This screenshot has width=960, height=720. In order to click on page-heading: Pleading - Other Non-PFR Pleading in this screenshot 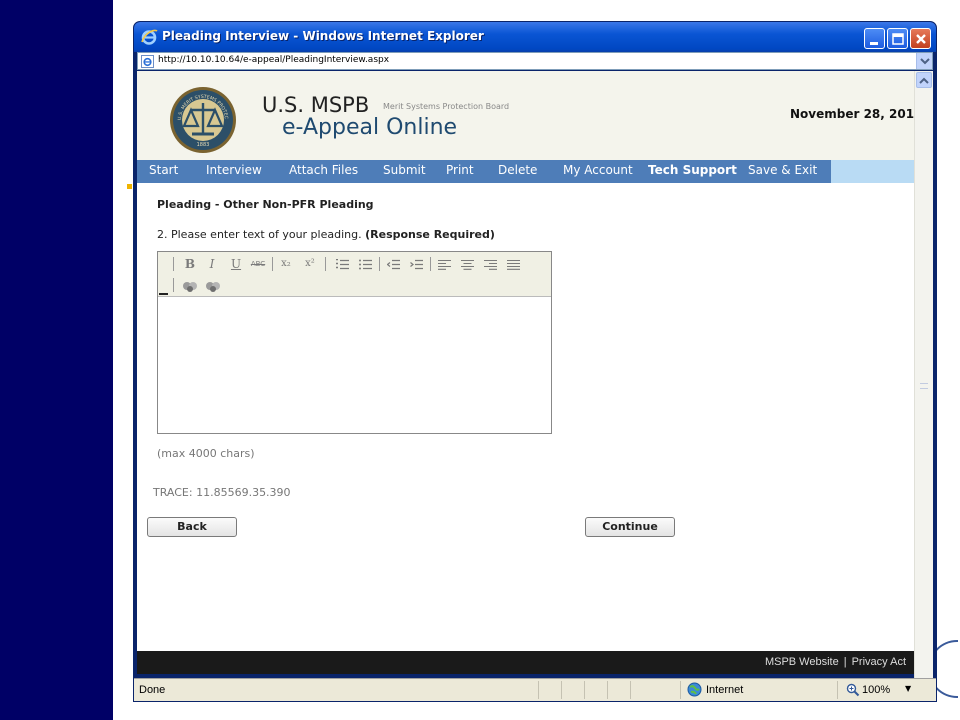, I will do `click(265, 204)`.